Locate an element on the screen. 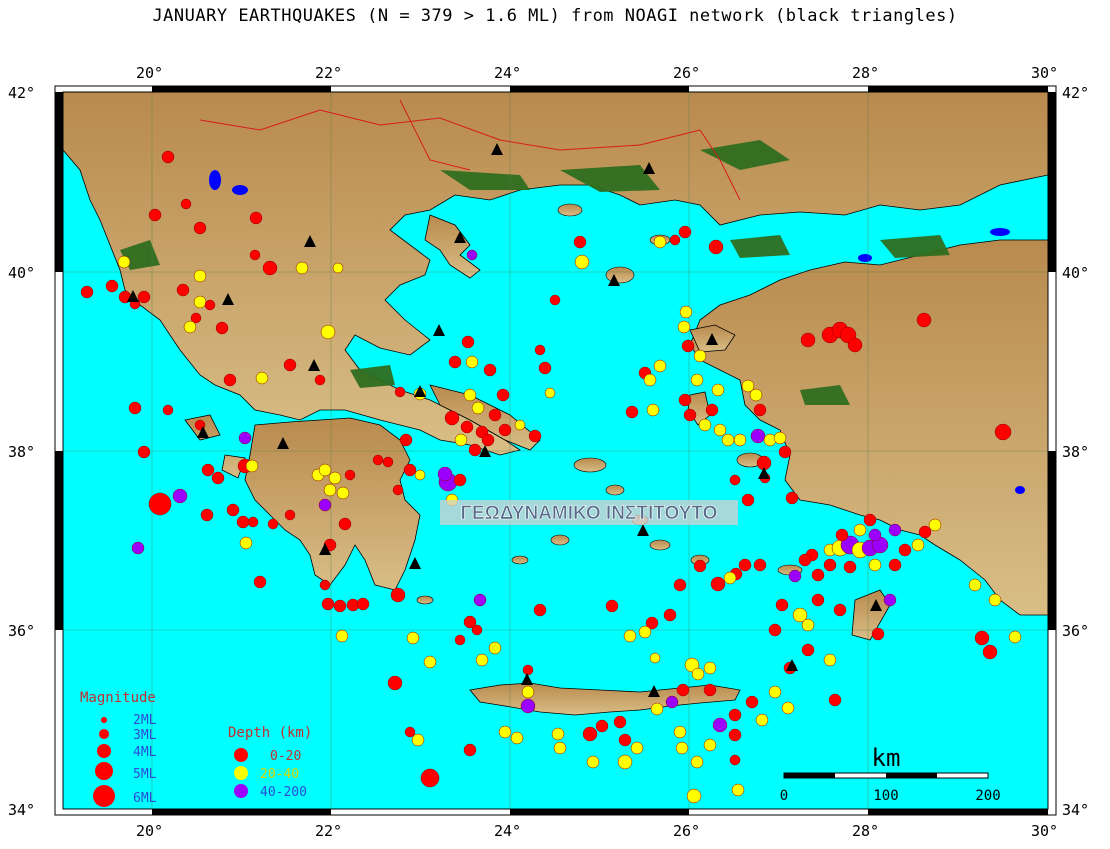  magnitude-label: 5ML is located at coordinates (145, 774).